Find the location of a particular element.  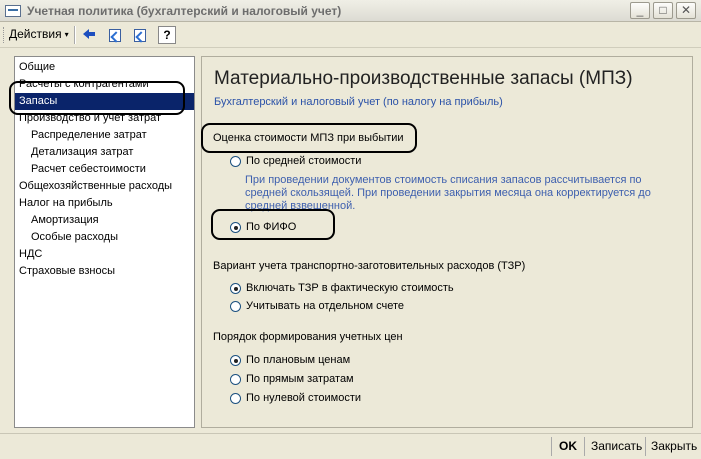

tree-item: Производство и учет затрат is located at coordinates (88, 118).